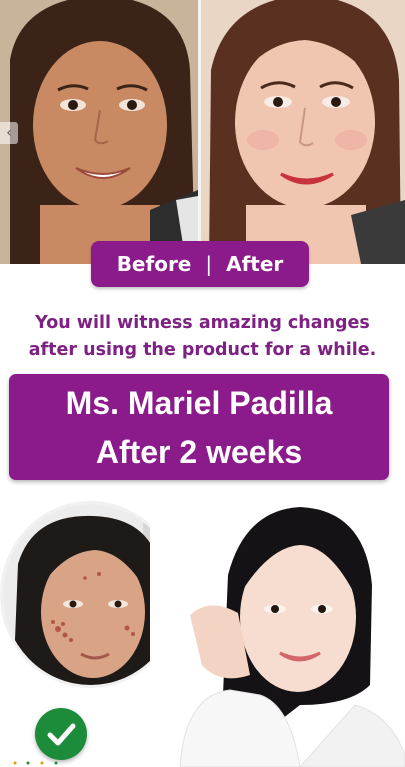 The image size is (405, 767). What do you see at coordinates (37, 763) in the screenshot?
I see `decorative-sparkles` at bounding box center [37, 763].